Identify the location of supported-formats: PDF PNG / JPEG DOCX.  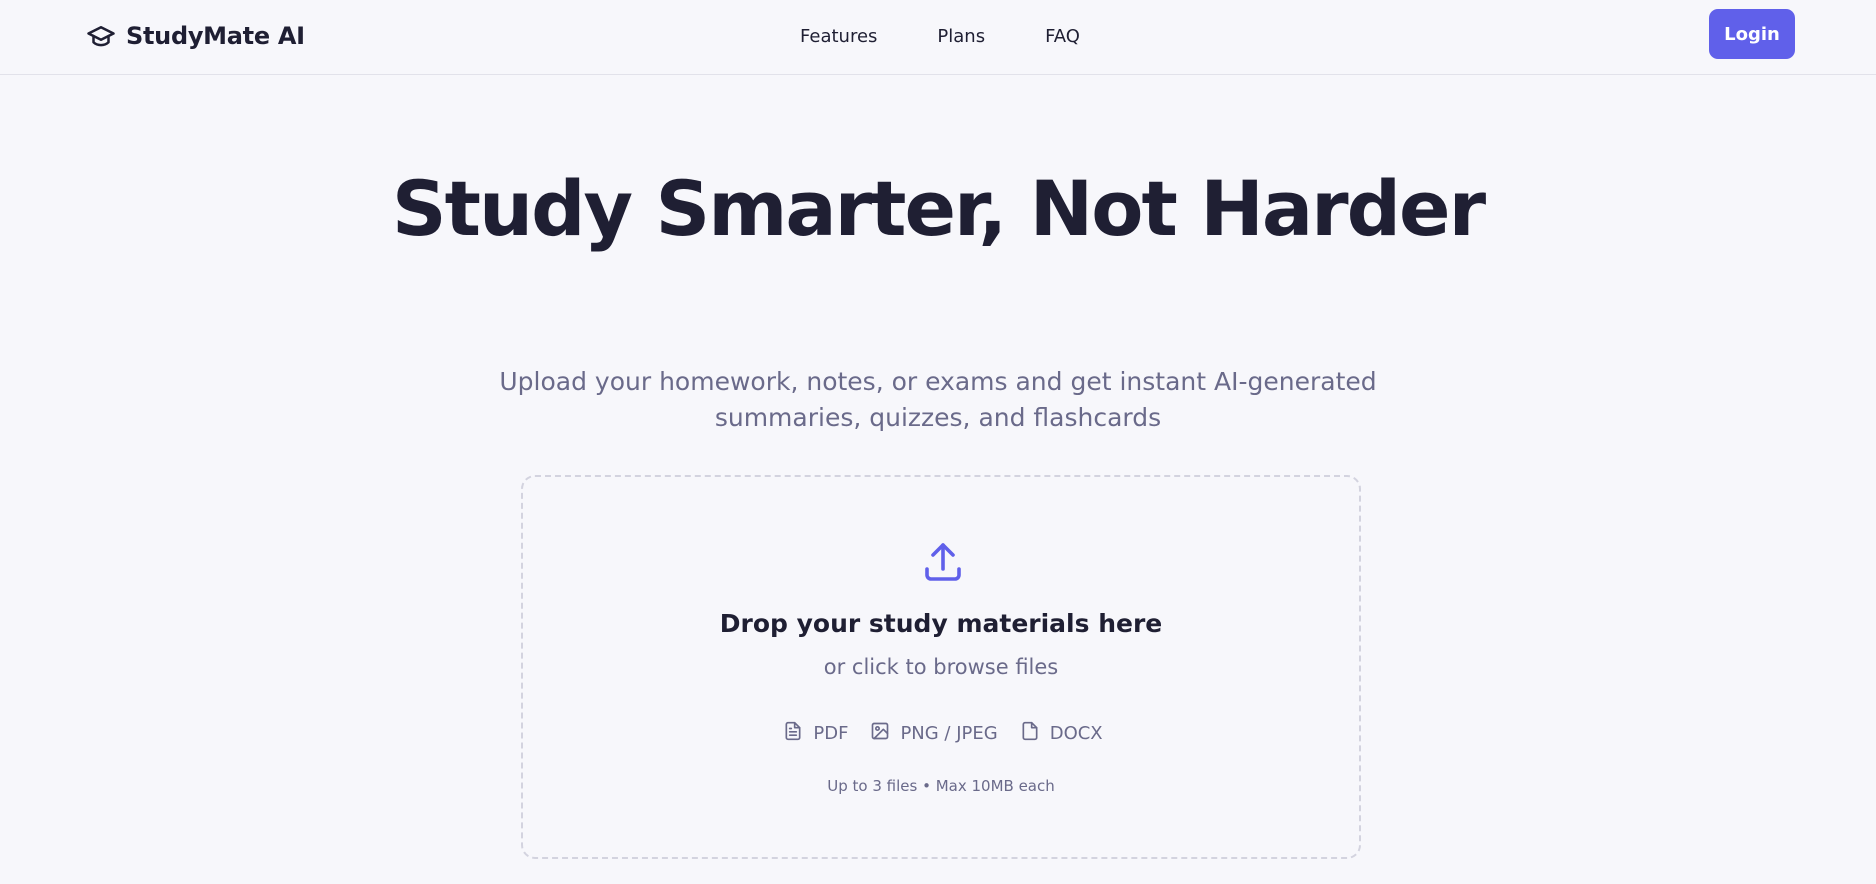
(941, 733).